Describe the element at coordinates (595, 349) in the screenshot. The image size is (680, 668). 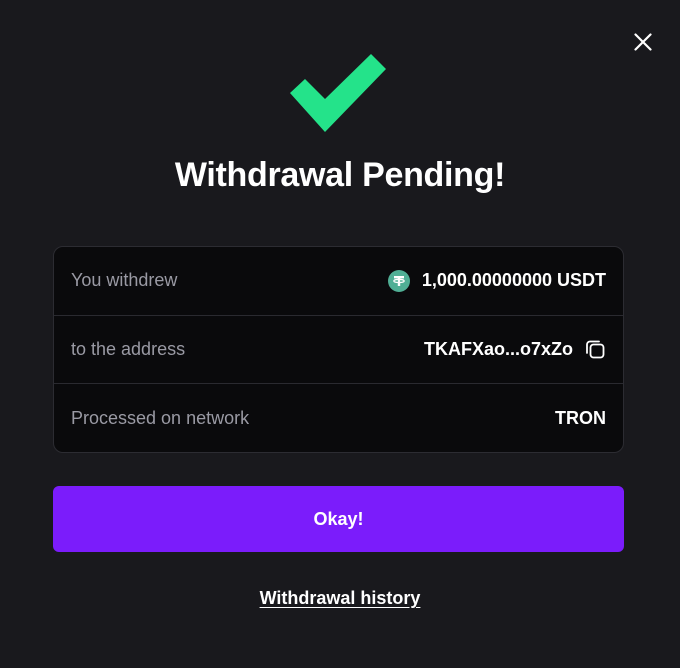
I see `copy-icon` at that location.